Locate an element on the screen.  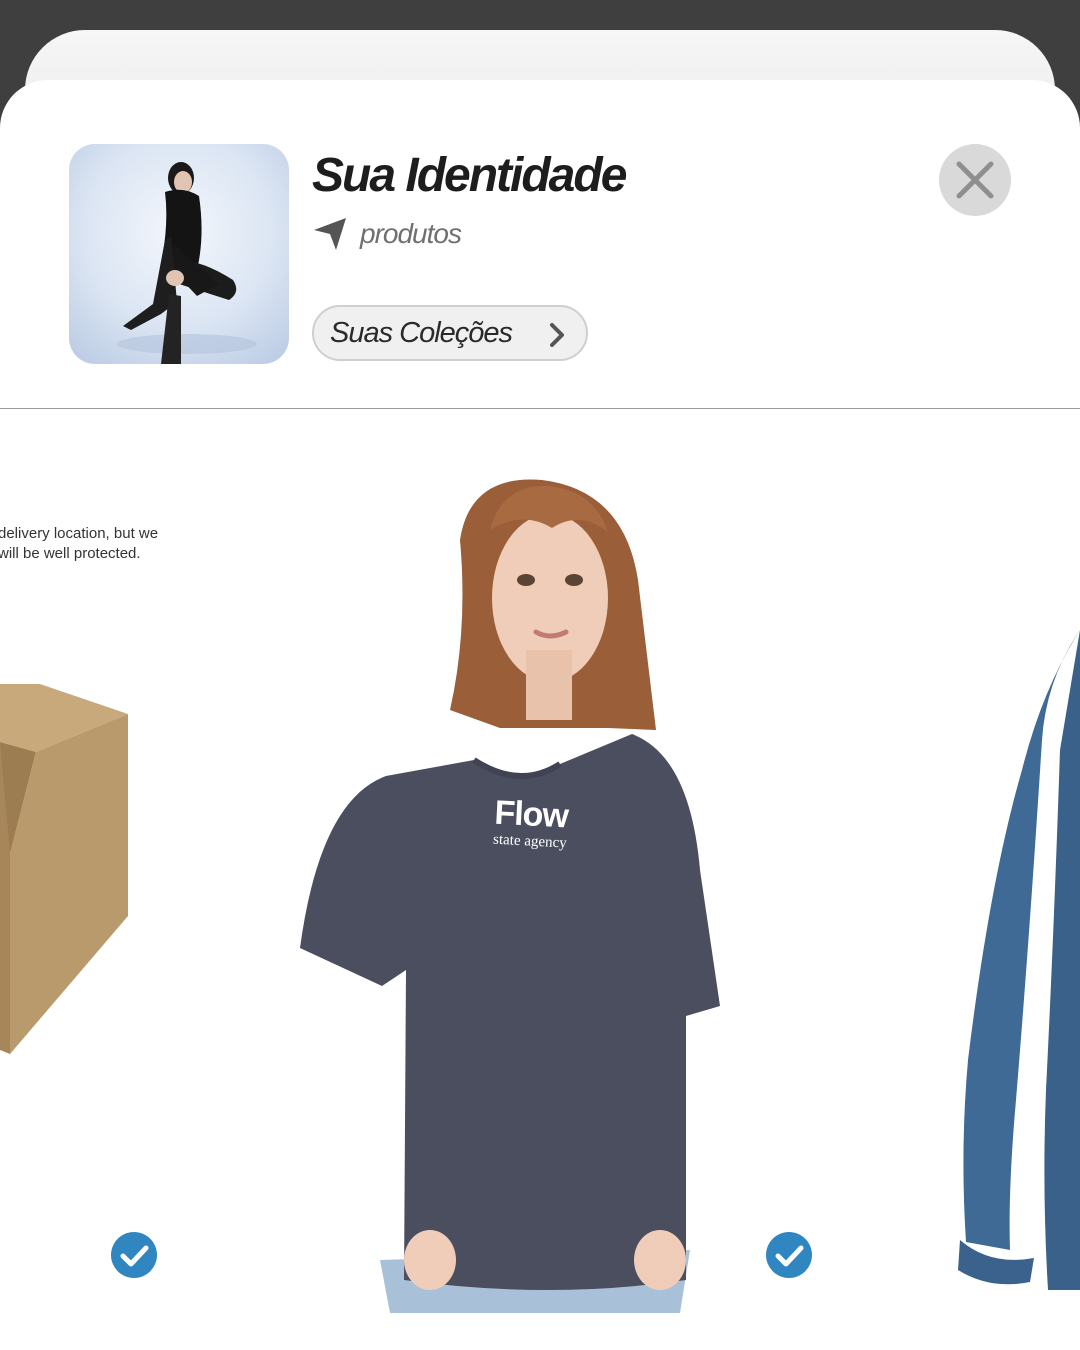
page-title: Sua Identidade is located at coordinates (469, 175).